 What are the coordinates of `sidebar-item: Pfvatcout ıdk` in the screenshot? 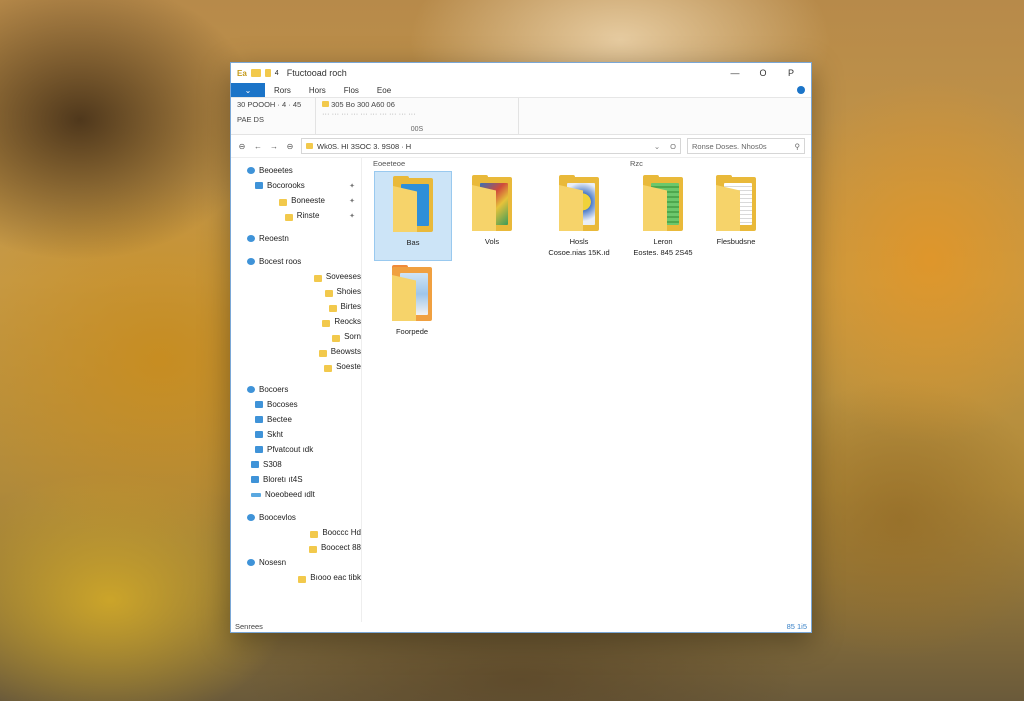 It's located at (296, 449).